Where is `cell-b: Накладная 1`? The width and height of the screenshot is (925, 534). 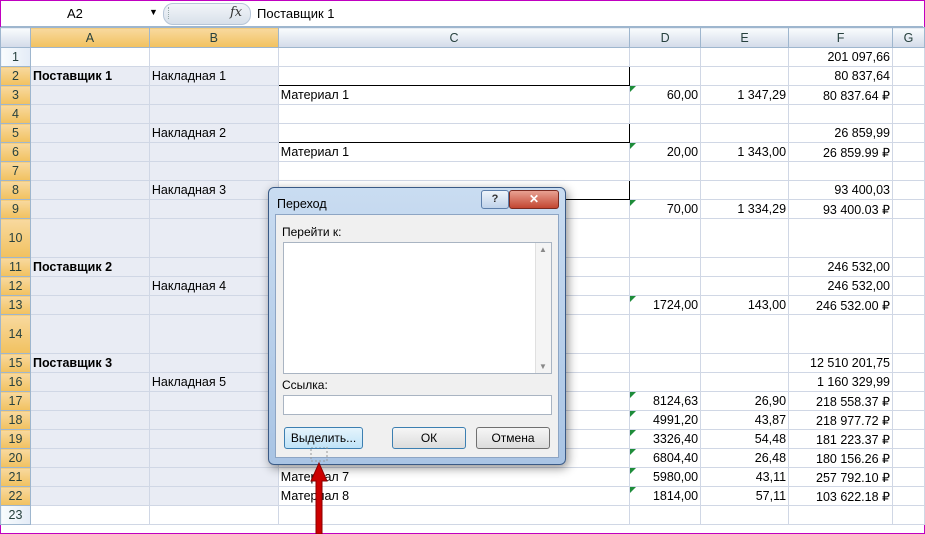 cell-b: Накладная 1 is located at coordinates (213, 76).